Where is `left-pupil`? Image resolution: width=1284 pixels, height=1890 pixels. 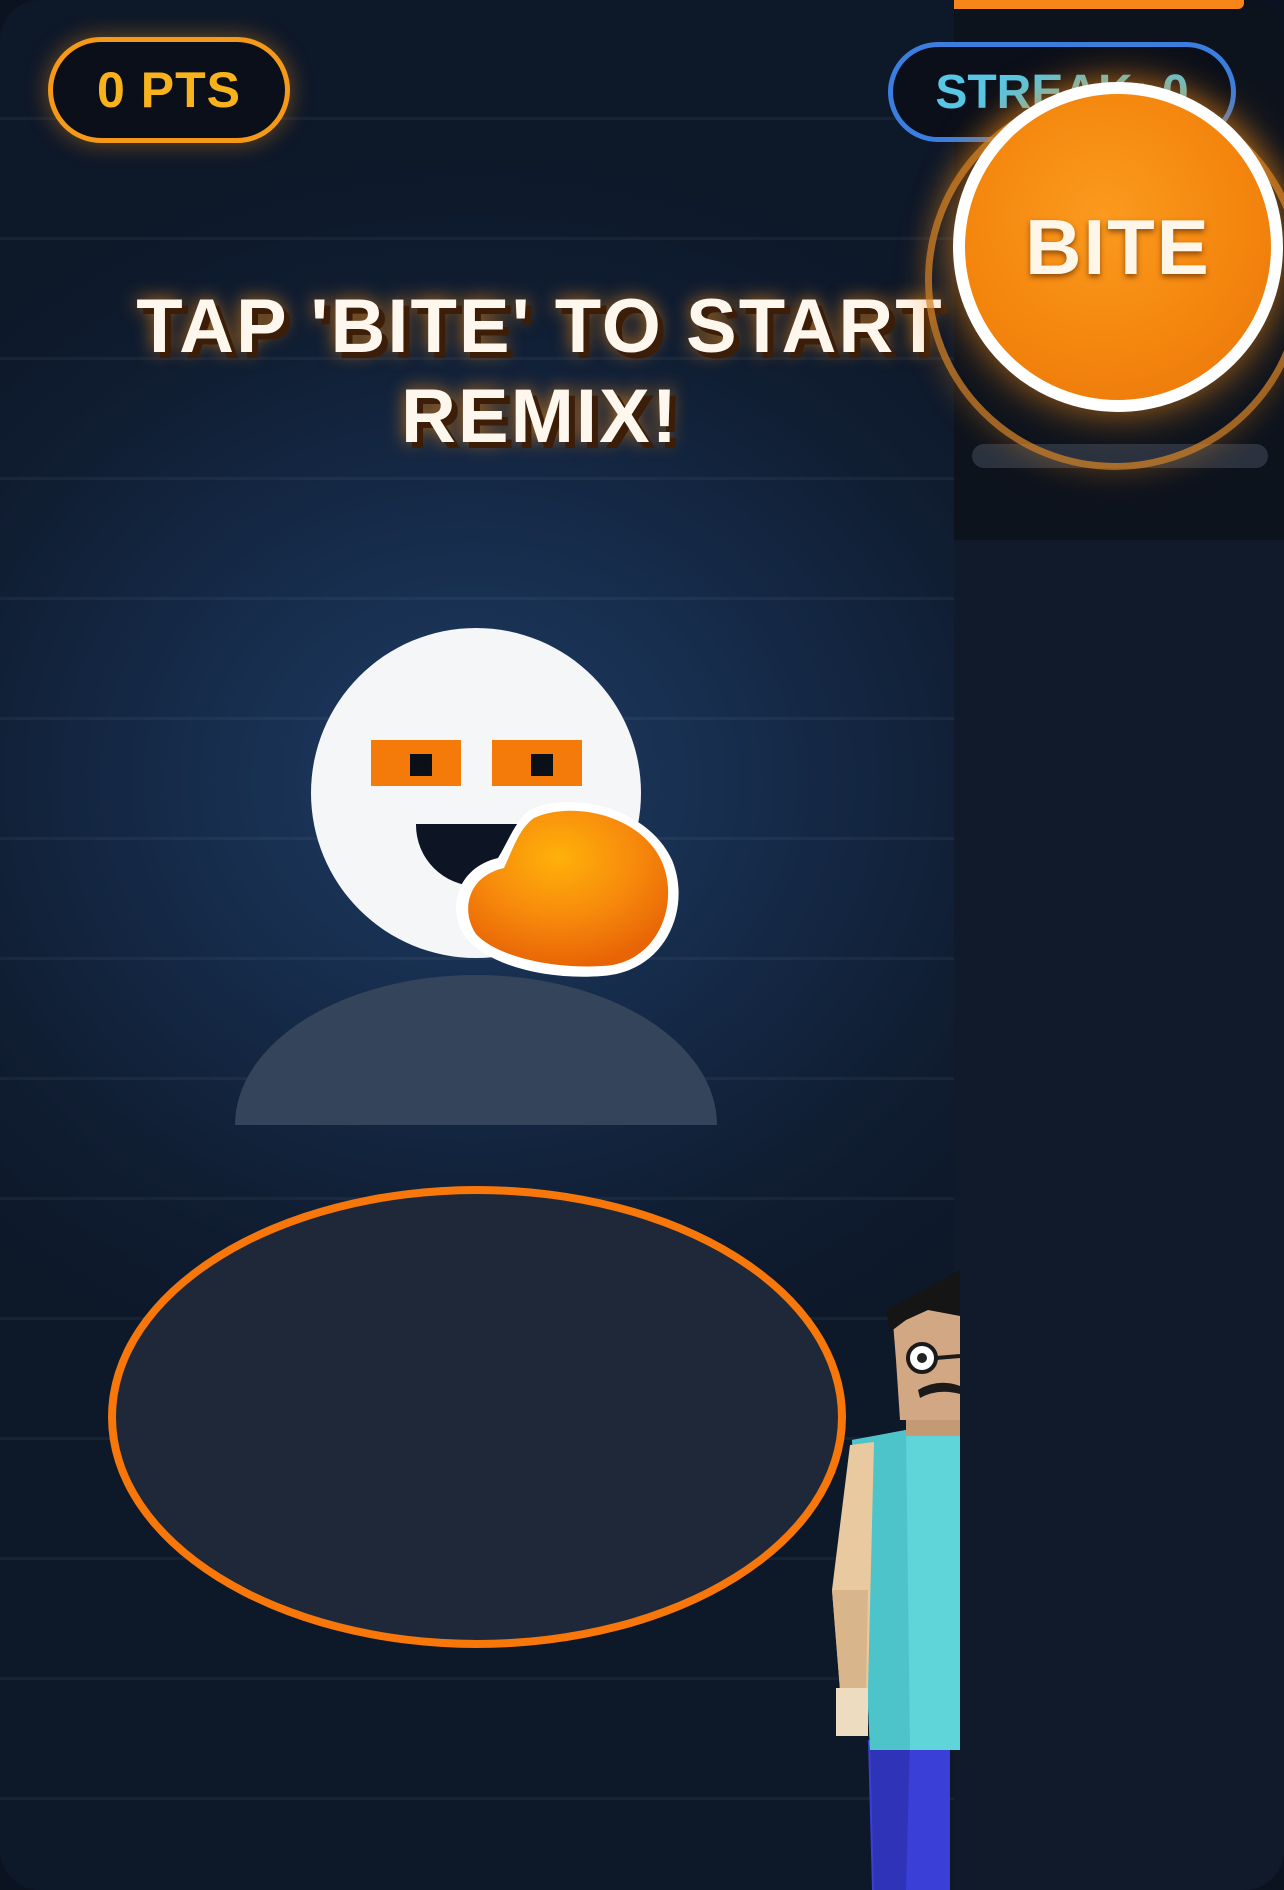
left-pupil is located at coordinates (421, 765).